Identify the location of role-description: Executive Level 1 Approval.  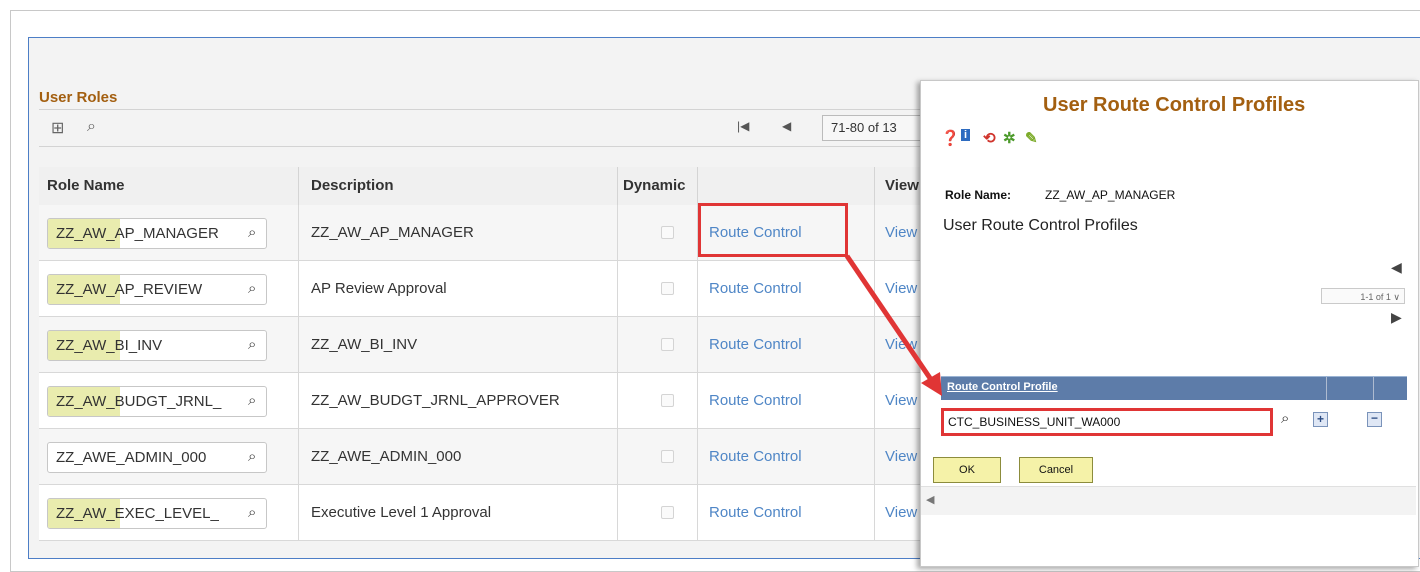
(401, 512).